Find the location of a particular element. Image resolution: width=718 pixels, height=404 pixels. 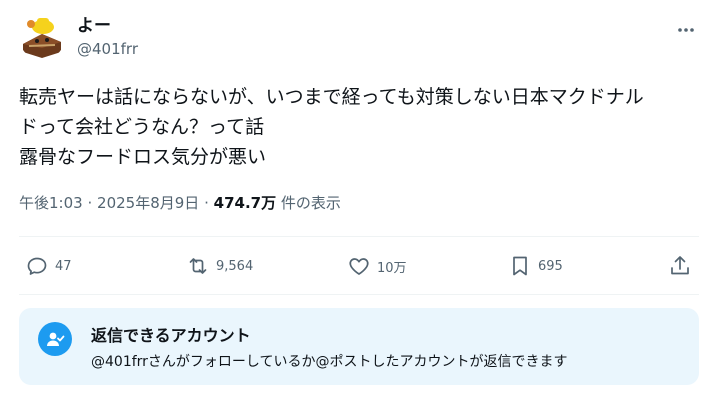

user-check-icon is located at coordinates (56, 339).